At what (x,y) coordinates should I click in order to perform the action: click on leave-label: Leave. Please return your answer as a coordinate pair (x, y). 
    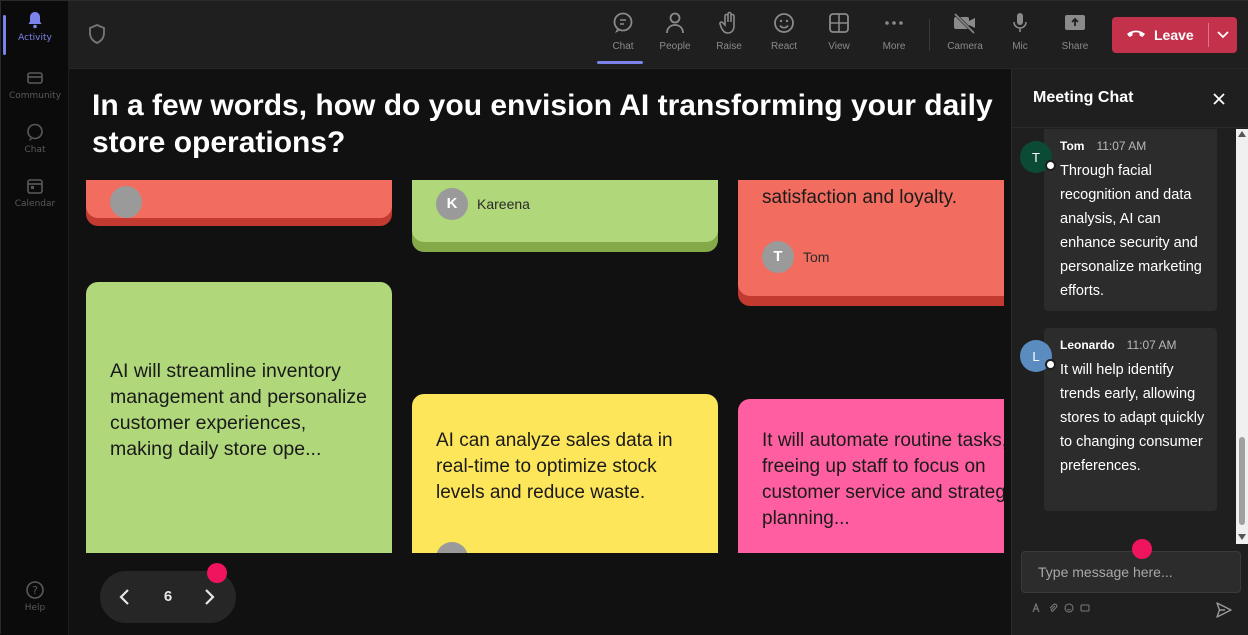
    Looking at the image, I should click on (1174, 35).